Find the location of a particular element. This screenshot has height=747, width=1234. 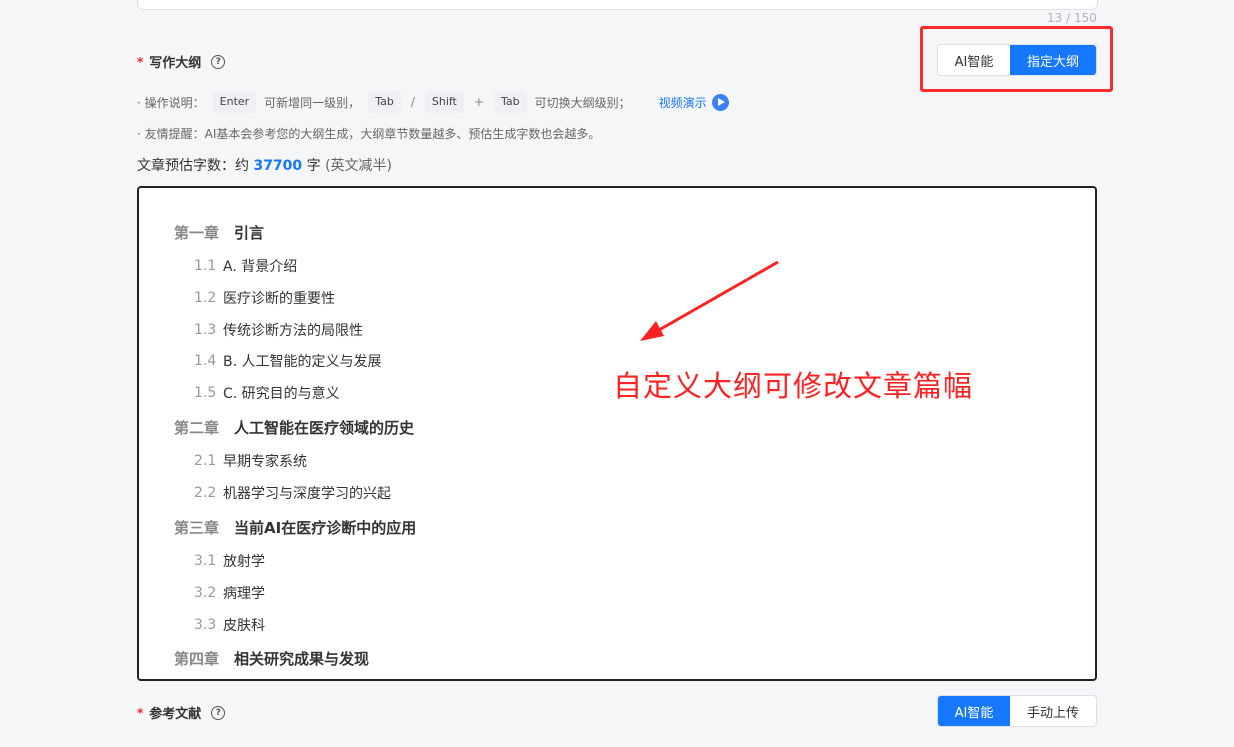

reference-section-label: * 参考文献 ? is located at coordinates (181, 712).